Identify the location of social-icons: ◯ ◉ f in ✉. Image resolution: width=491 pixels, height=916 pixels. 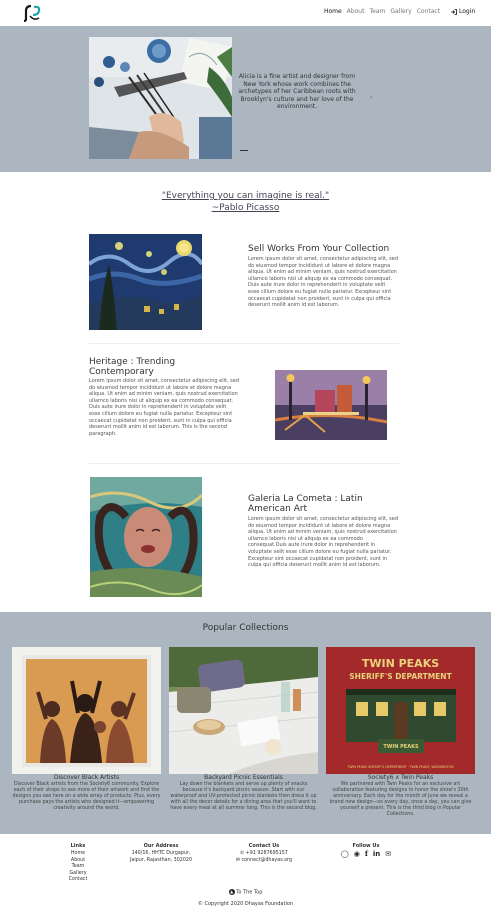
(366, 854).